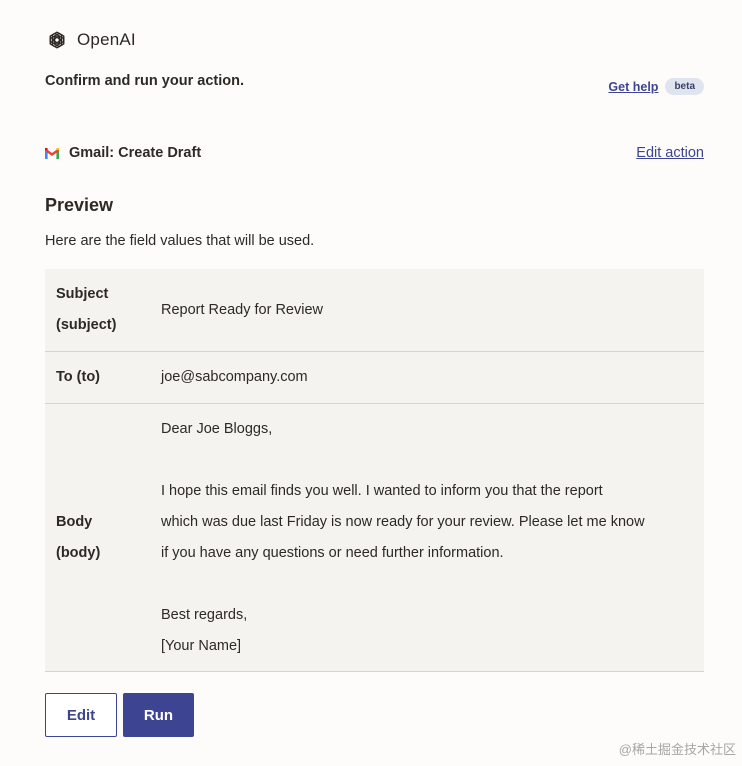  Describe the element at coordinates (374, 378) in the screenshot. I see `table-row-to: To (to) joe@sabcompany.com` at that location.